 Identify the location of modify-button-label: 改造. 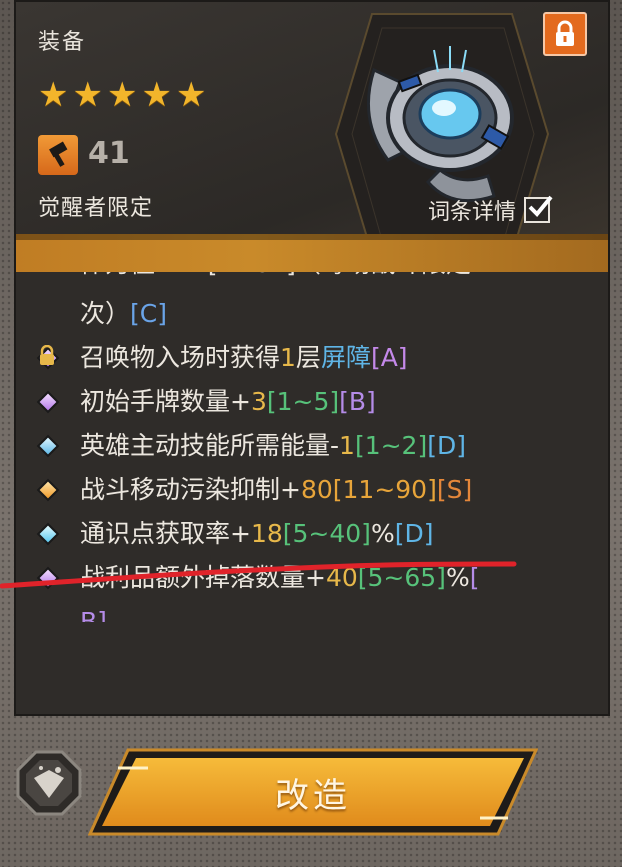
(313, 795).